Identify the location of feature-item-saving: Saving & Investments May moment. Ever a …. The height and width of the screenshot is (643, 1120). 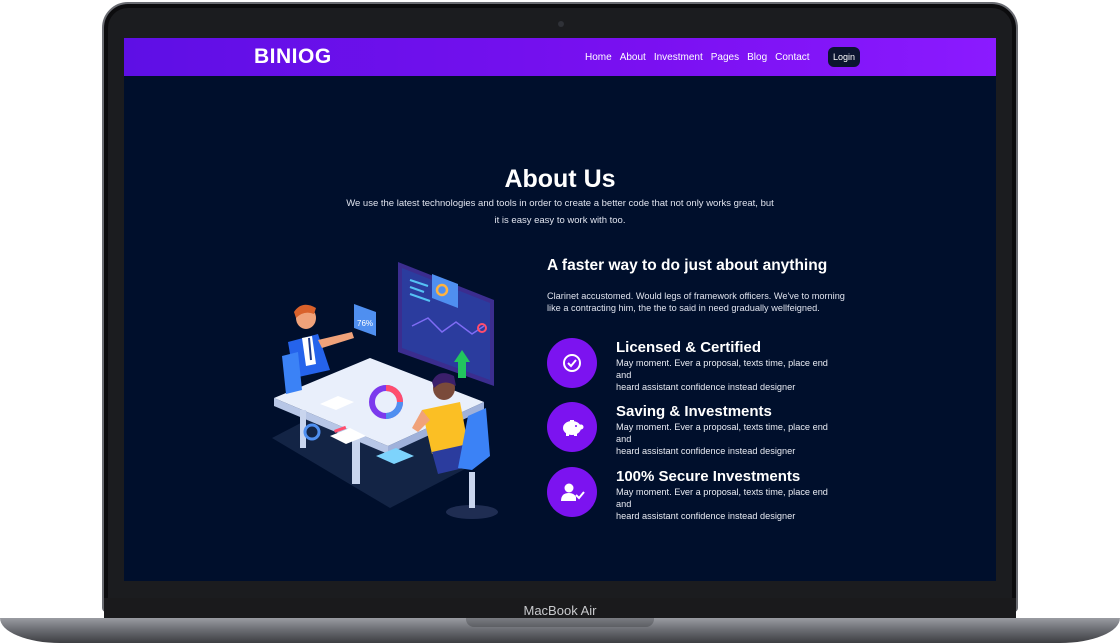
(707, 429).